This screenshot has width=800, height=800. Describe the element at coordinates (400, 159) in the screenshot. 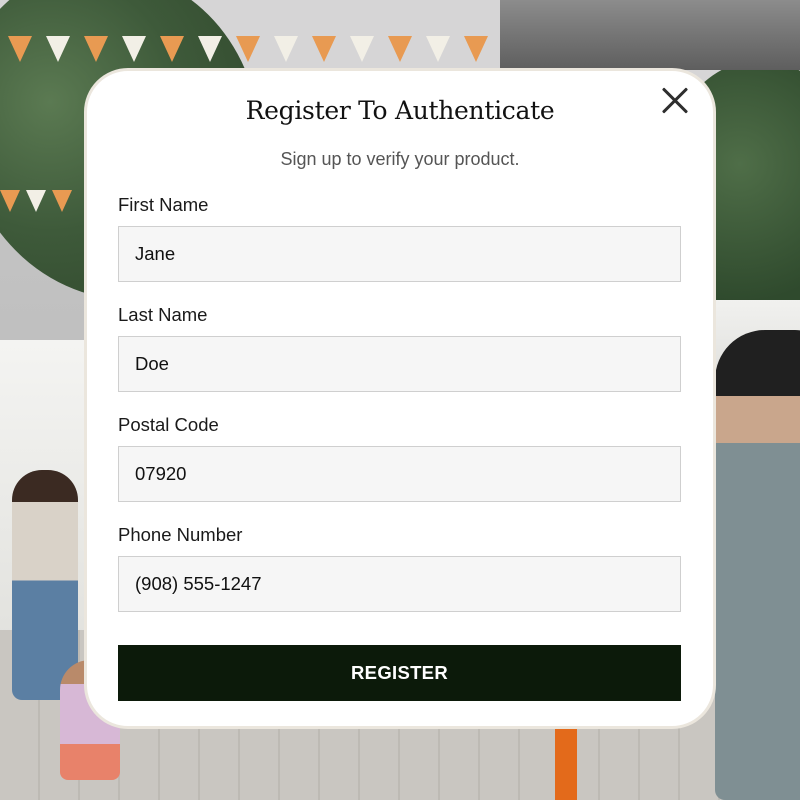

I see `modal-subtitle: Sign up to verify your product.` at that location.